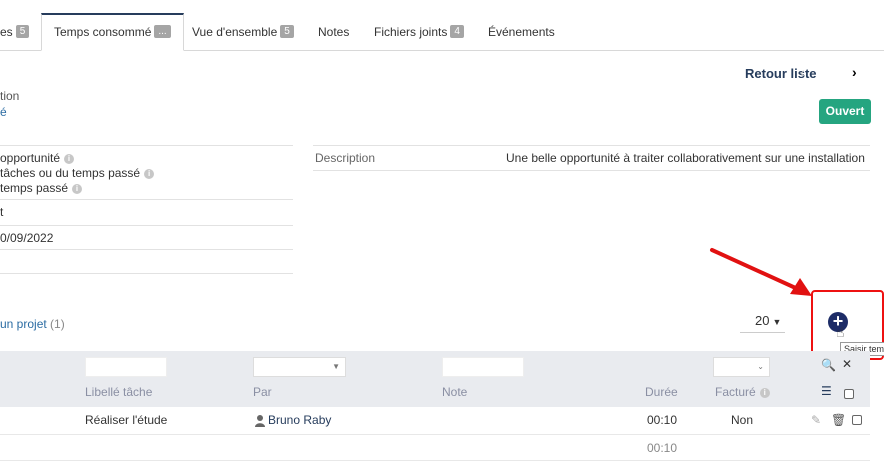  I want to click on tab-events: Événements, so click(521, 32).